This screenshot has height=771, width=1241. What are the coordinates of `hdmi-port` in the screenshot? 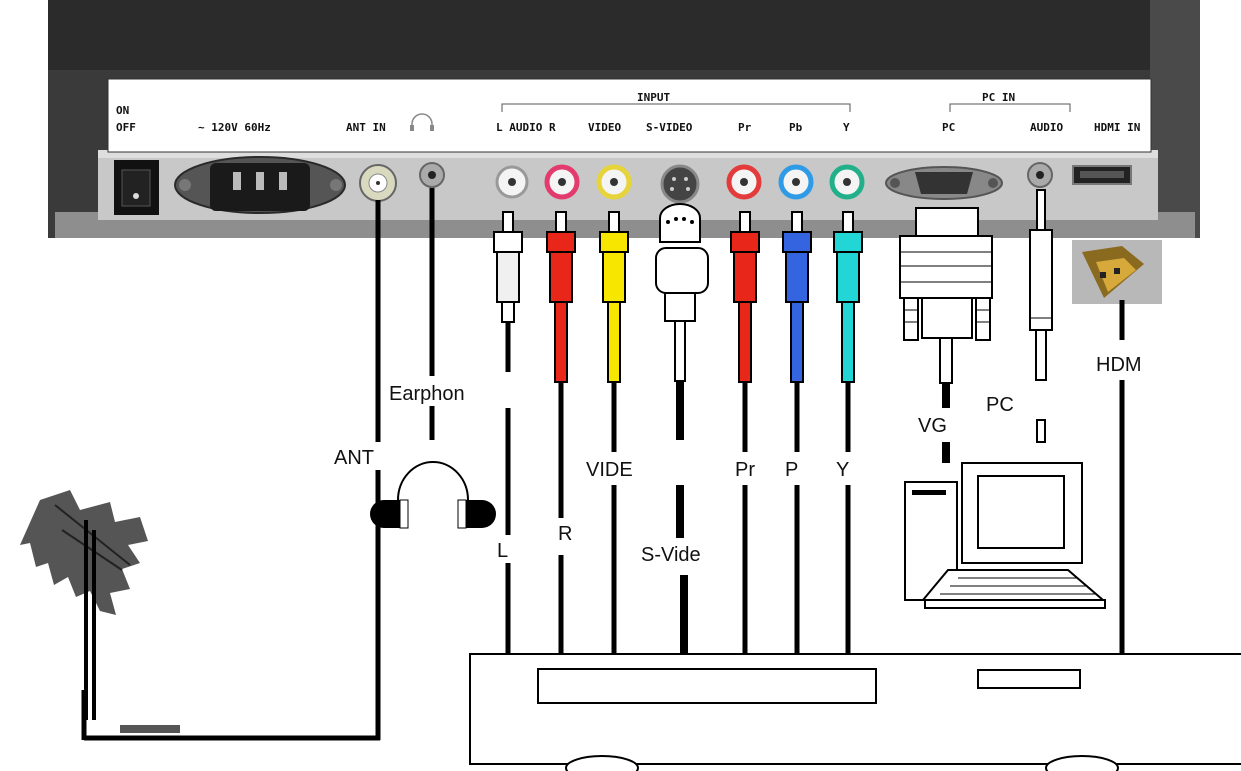 It's located at (1102, 175).